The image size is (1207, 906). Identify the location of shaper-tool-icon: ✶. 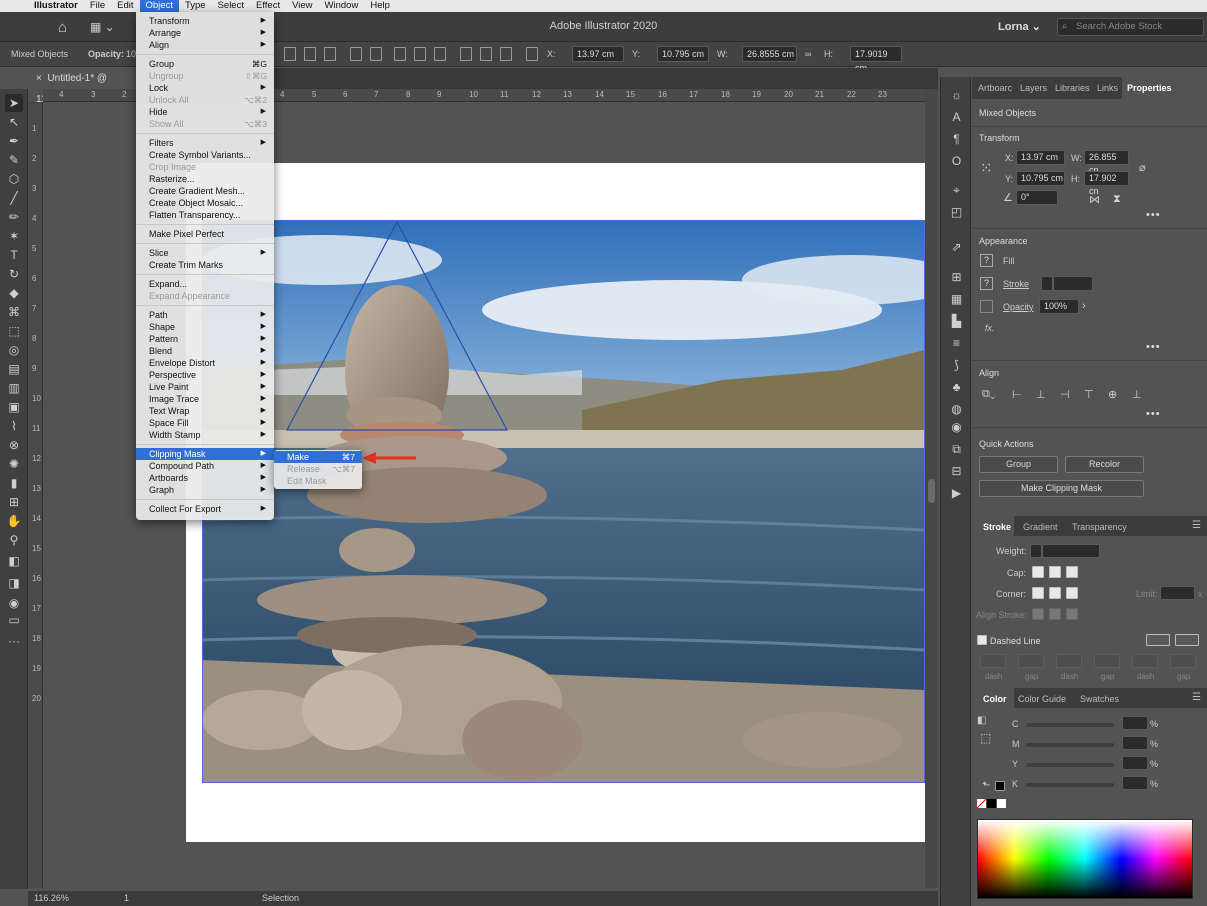
(14, 236).